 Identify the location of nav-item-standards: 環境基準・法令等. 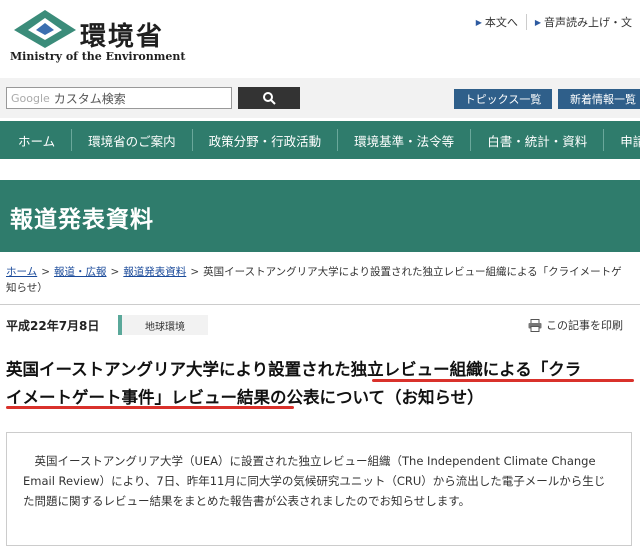
(405, 140).